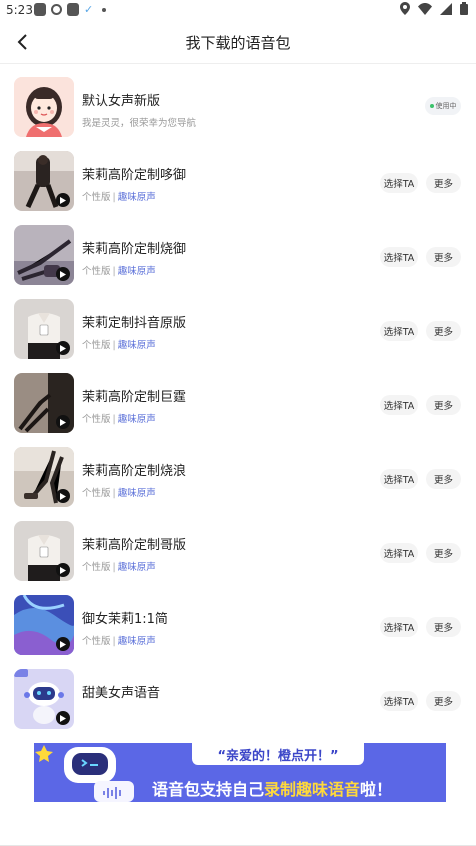 This screenshot has width=476, height=846. What do you see at coordinates (134, 175) in the screenshot?
I see `voice-name: 茉莉高阶定制哆御` at bounding box center [134, 175].